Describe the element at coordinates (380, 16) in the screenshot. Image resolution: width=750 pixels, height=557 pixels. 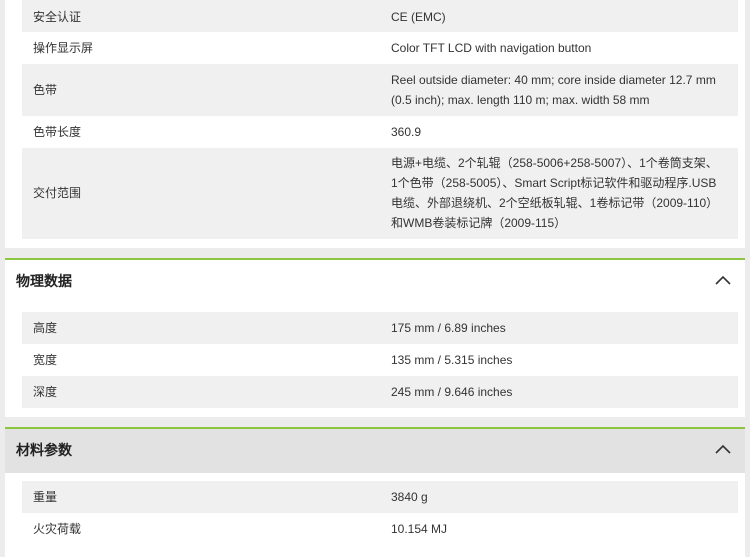
I see `table-row: 安全认证 CE (EMC)` at that location.